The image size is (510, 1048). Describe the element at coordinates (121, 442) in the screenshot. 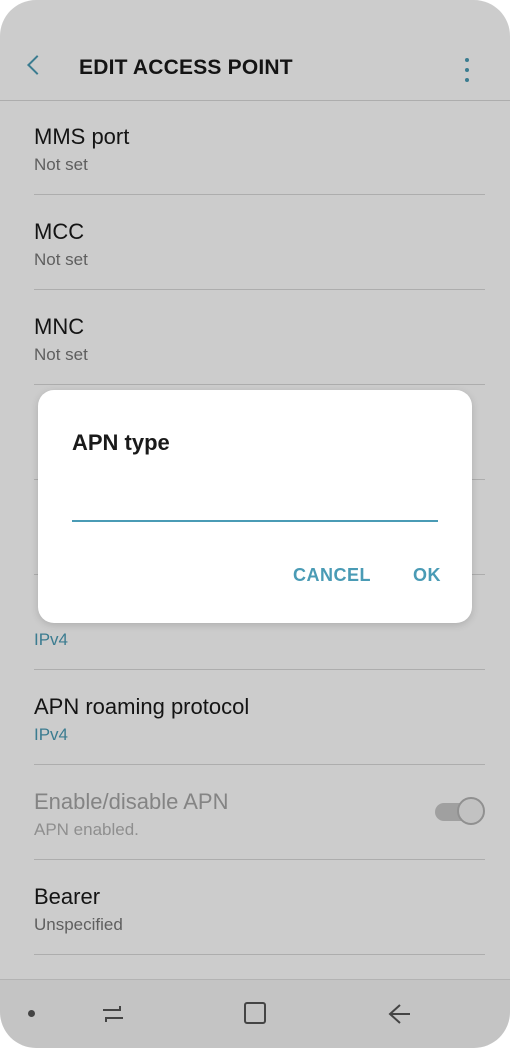

I see `dialog-title: APN type` at that location.